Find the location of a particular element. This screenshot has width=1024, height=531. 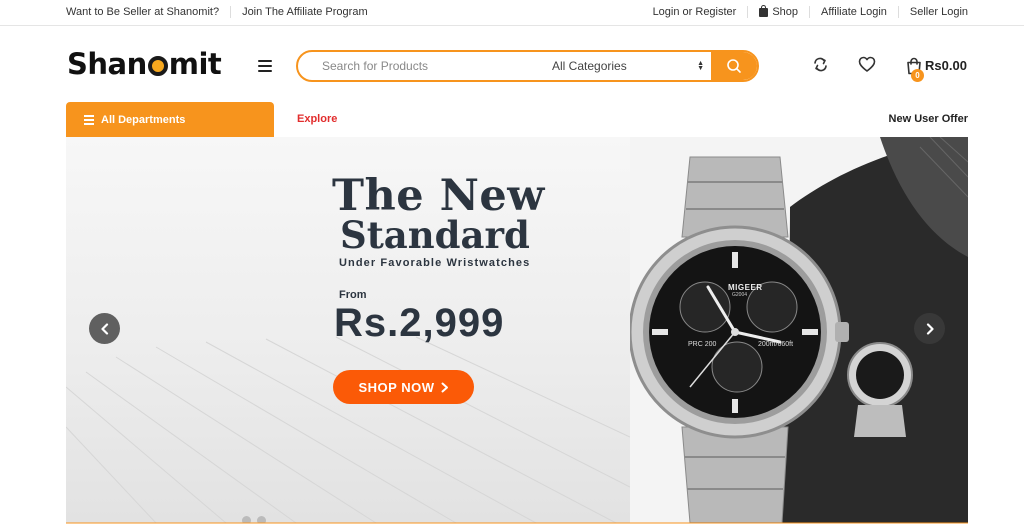

slider-prev-button is located at coordinates (104, 328).